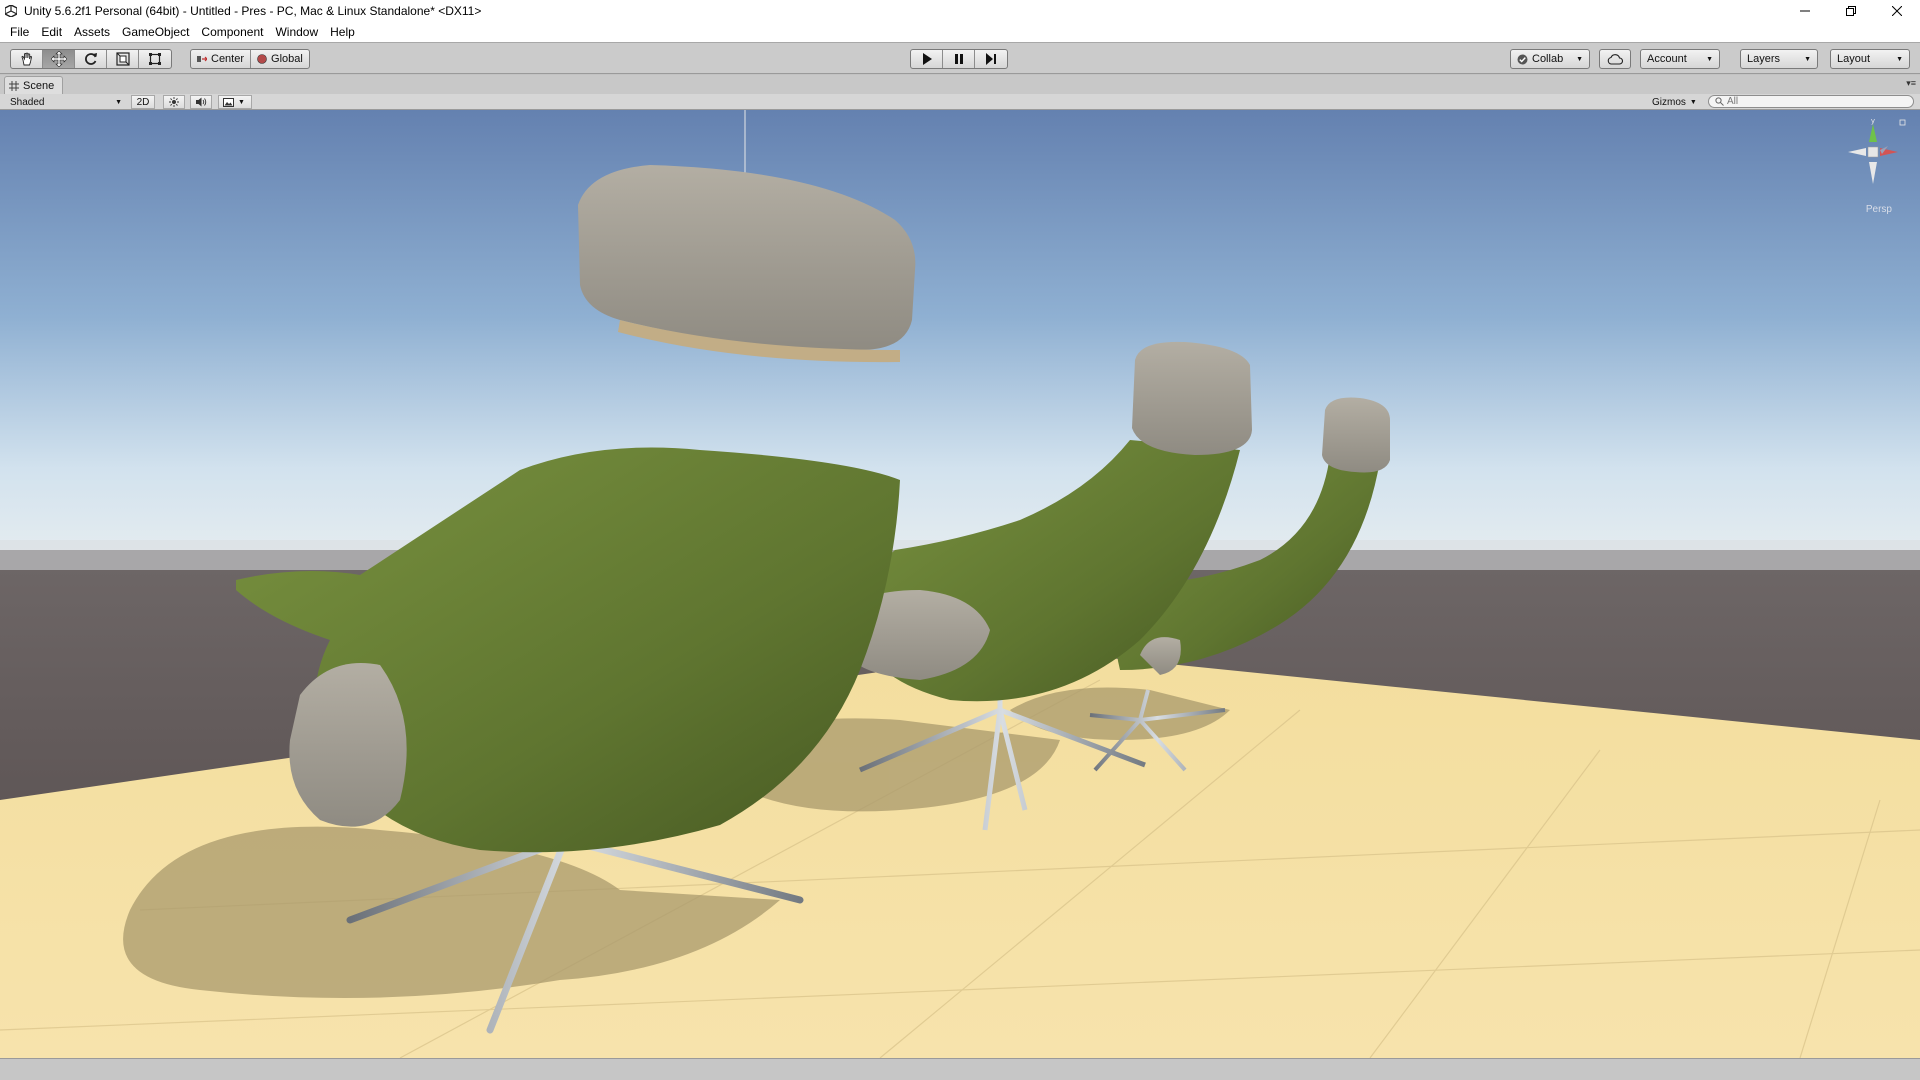  I want to click on tab-scene: Scene, so click(34, 85).